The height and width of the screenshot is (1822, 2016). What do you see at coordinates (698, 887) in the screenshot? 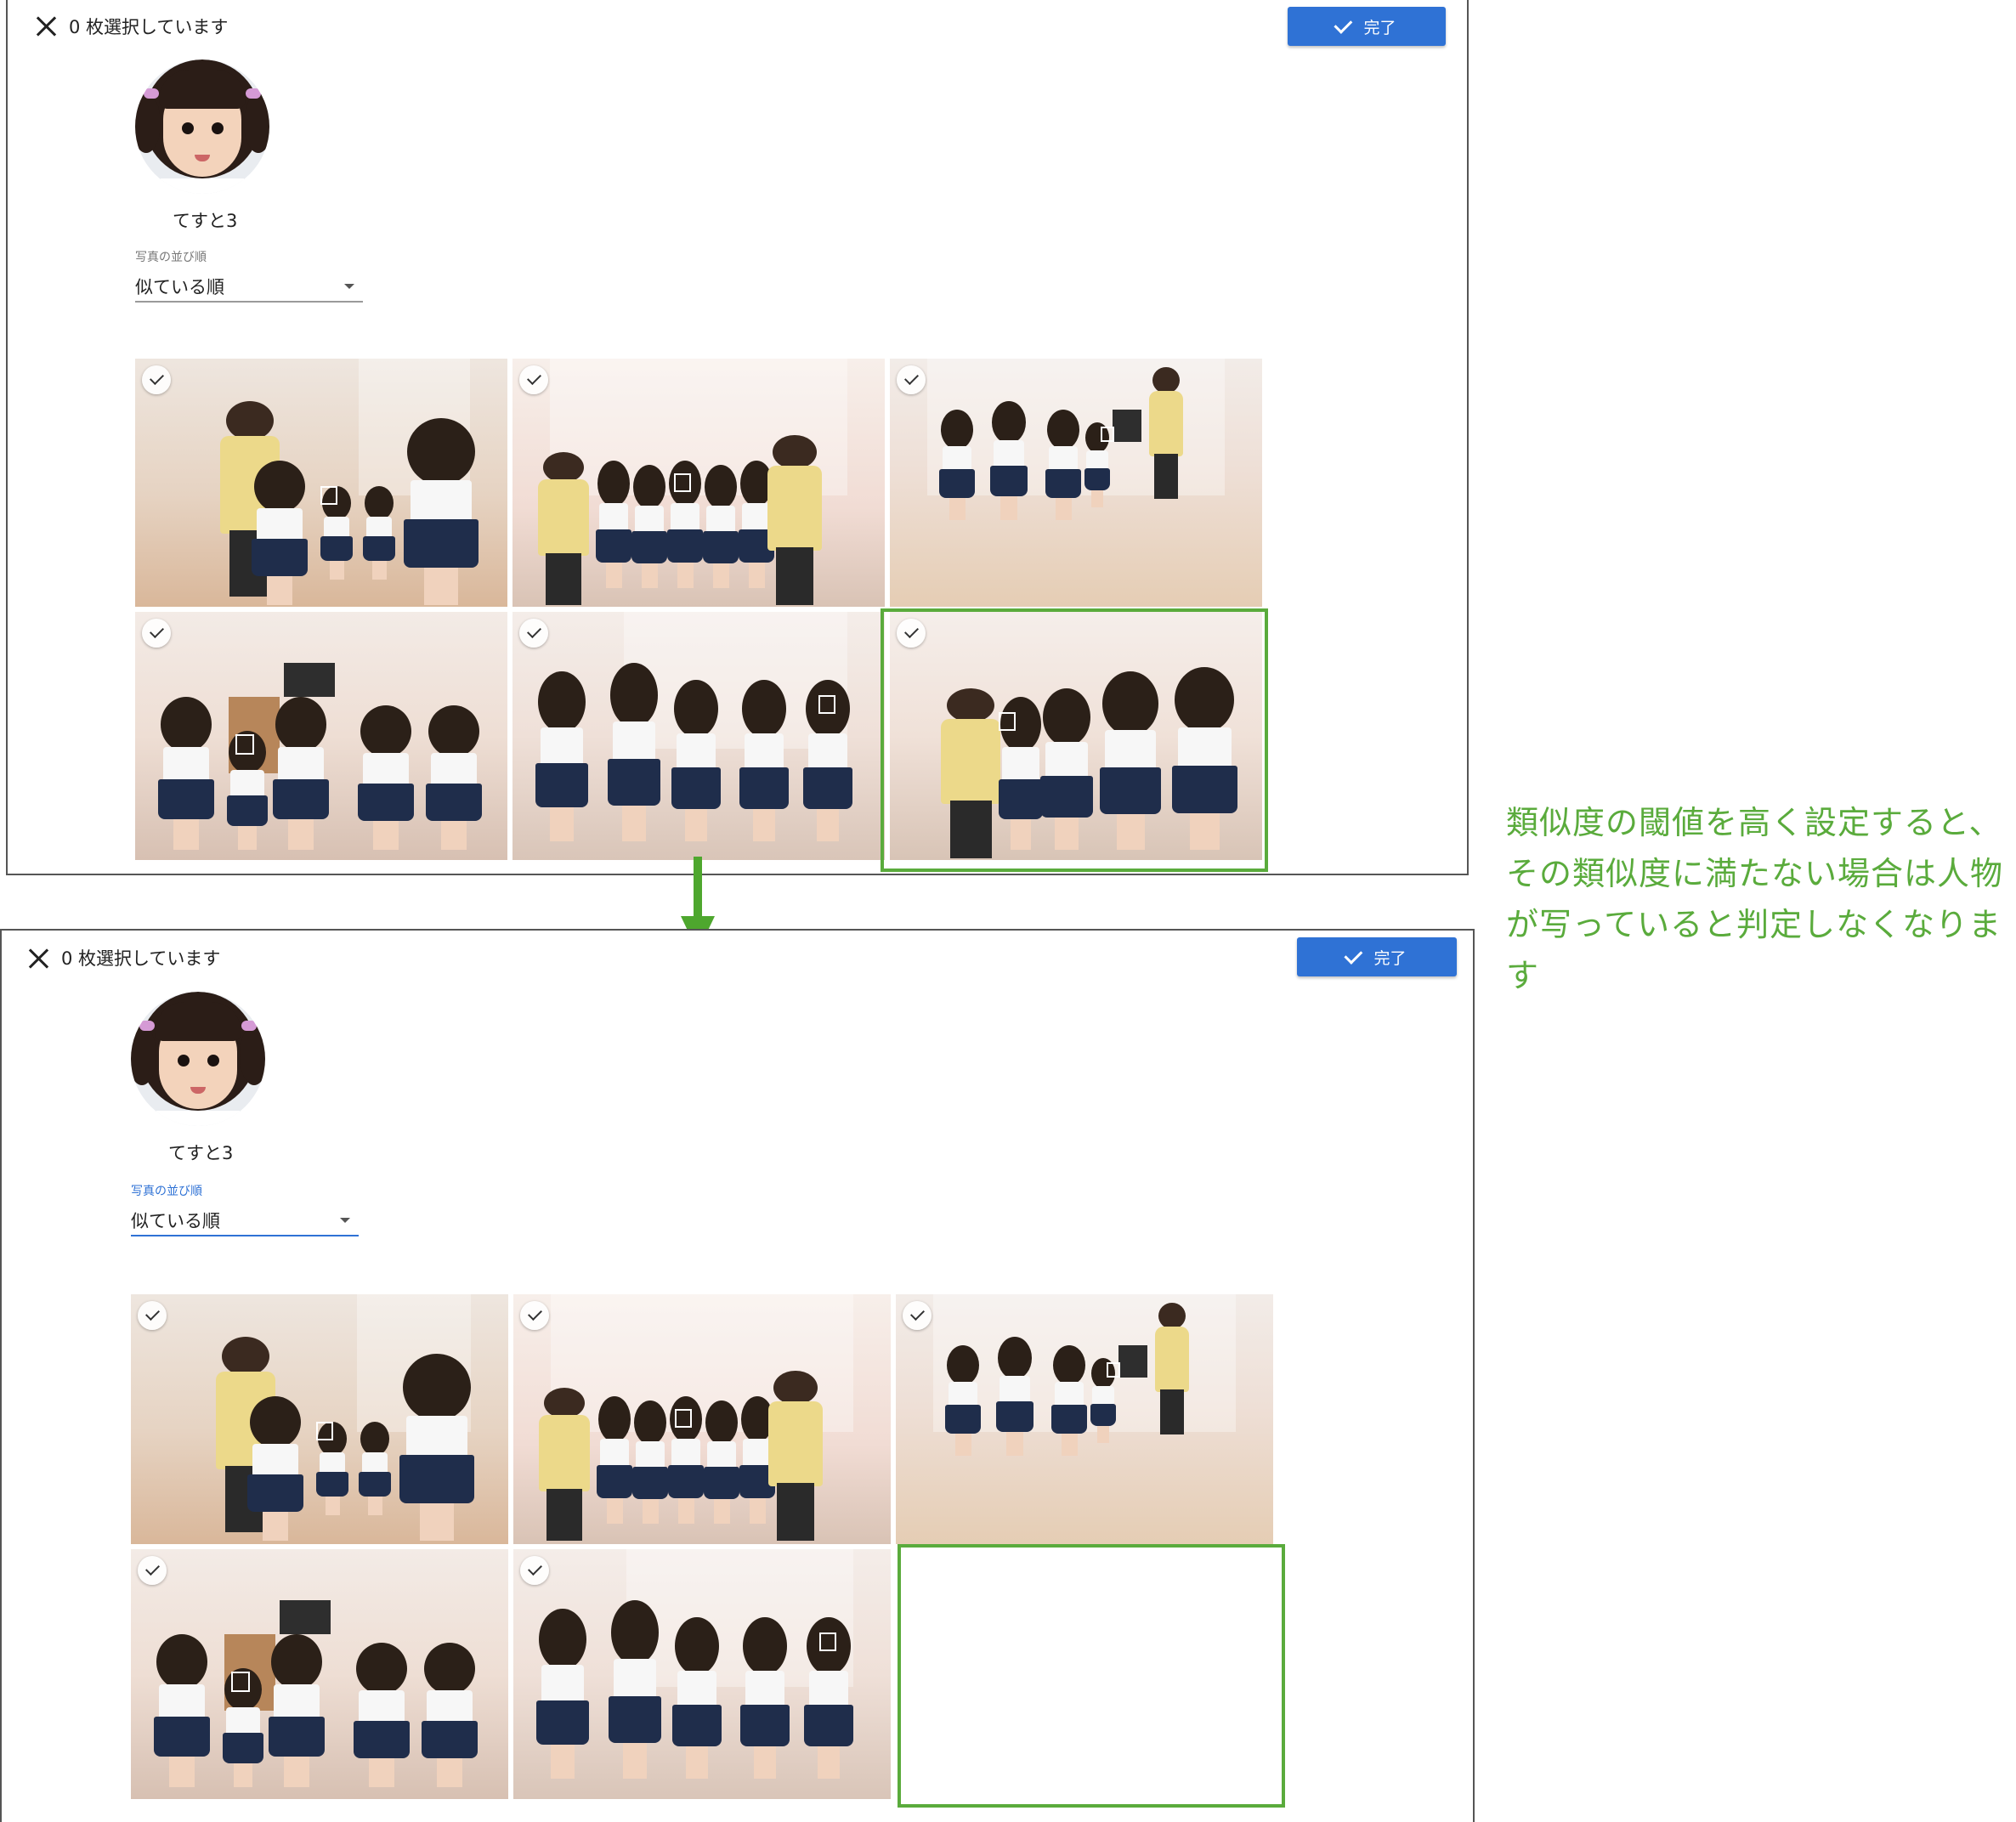
I see `arrow-down-icon` at bounding box center [698, 887].